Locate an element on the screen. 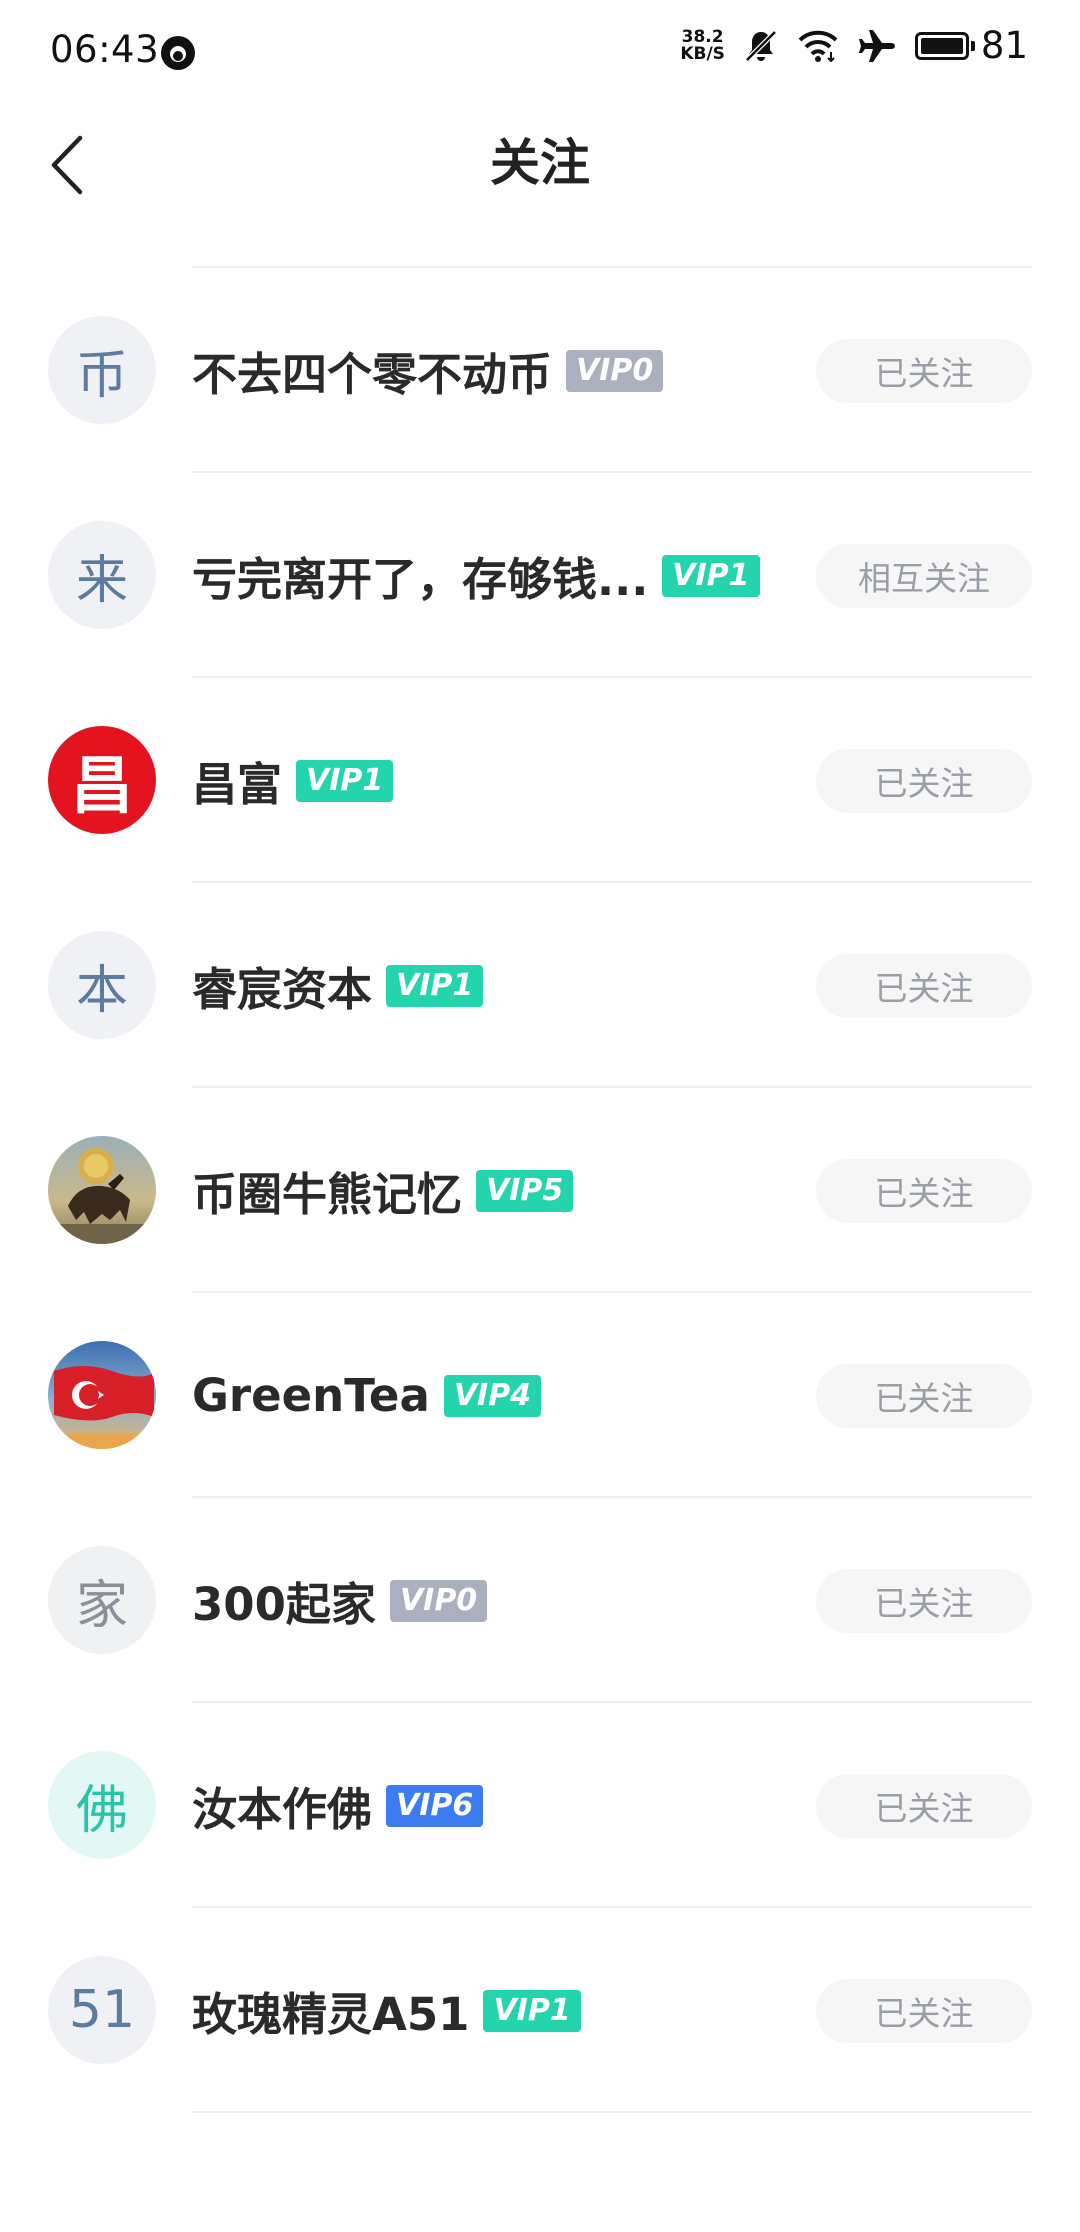 The image size is (1080, 2232). app-header: 关注 is located at coordinates (540, 170).